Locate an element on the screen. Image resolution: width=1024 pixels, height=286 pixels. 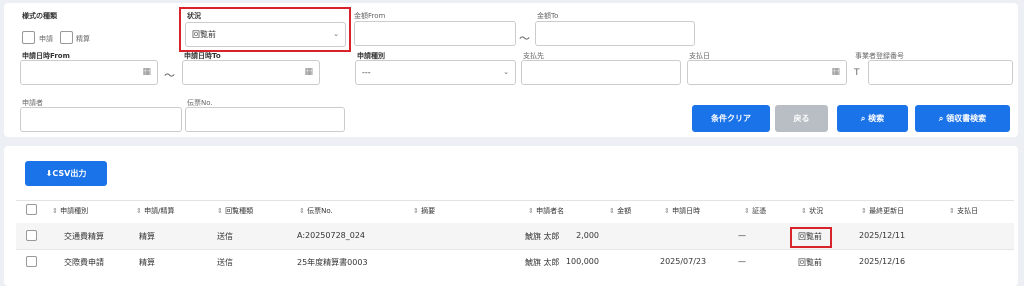
amount-to-input is located at coordinates (615, 33).